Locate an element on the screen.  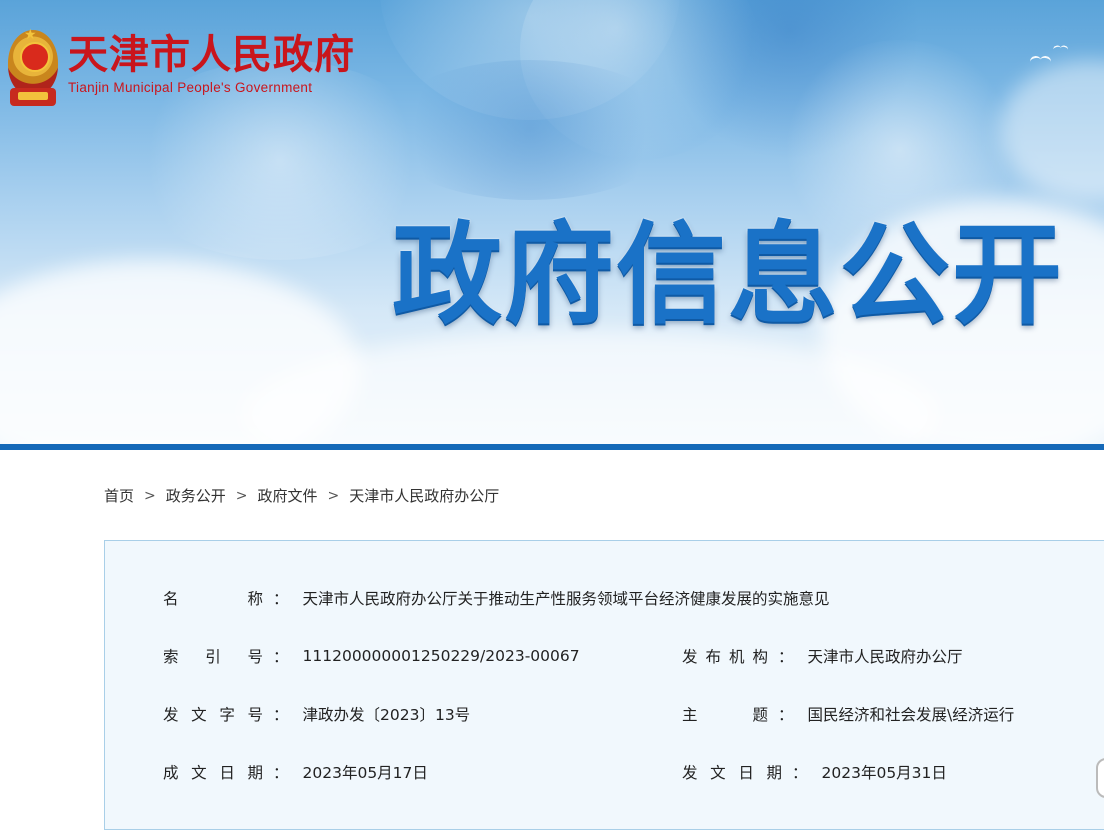
info-label-index: 索 引 号 is located at coordinates (213, 657).